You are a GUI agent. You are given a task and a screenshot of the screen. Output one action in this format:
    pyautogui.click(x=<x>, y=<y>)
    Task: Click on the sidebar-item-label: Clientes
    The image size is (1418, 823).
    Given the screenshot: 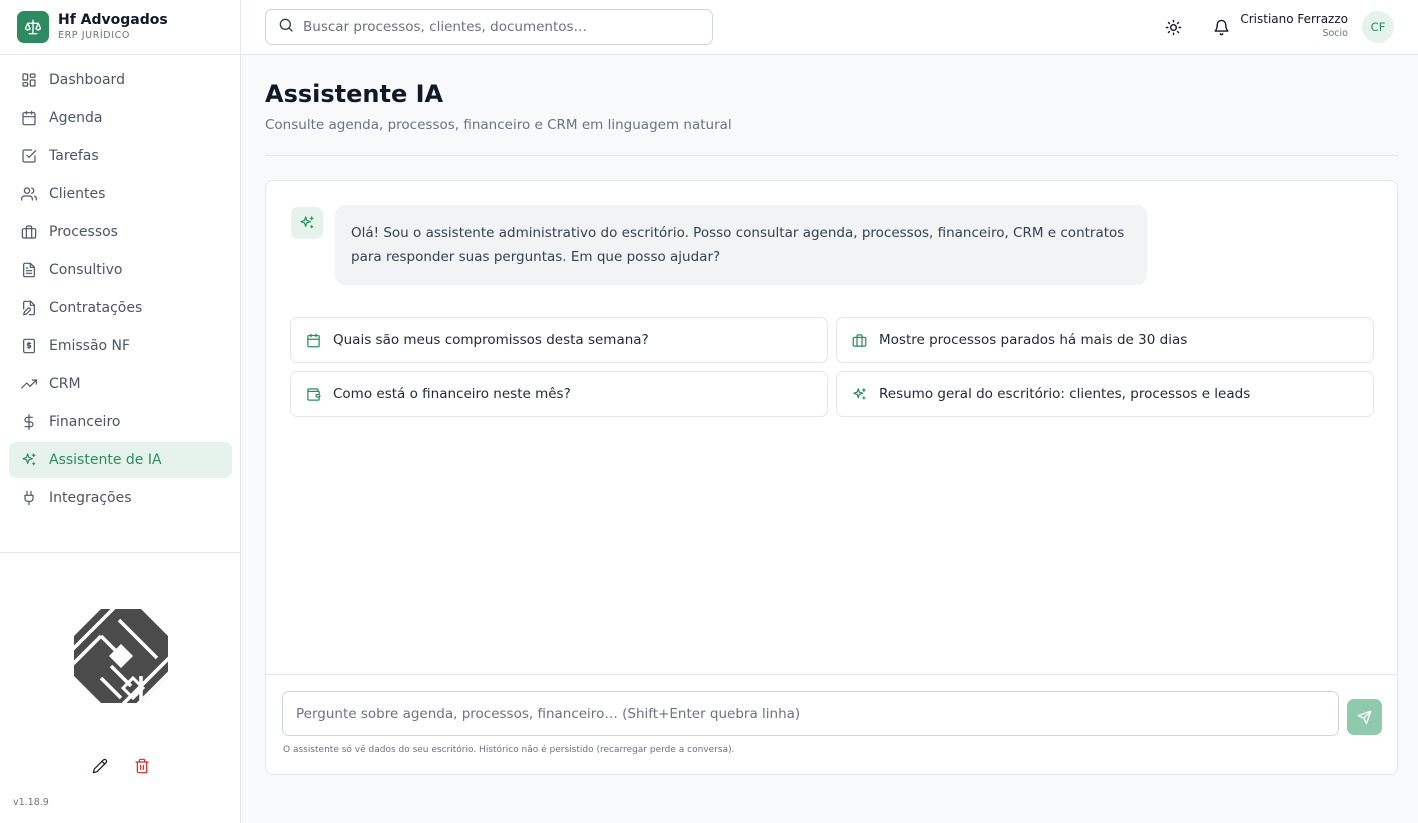 What is the action you would take?
    pyautogui.click(x=77, y=194)
    